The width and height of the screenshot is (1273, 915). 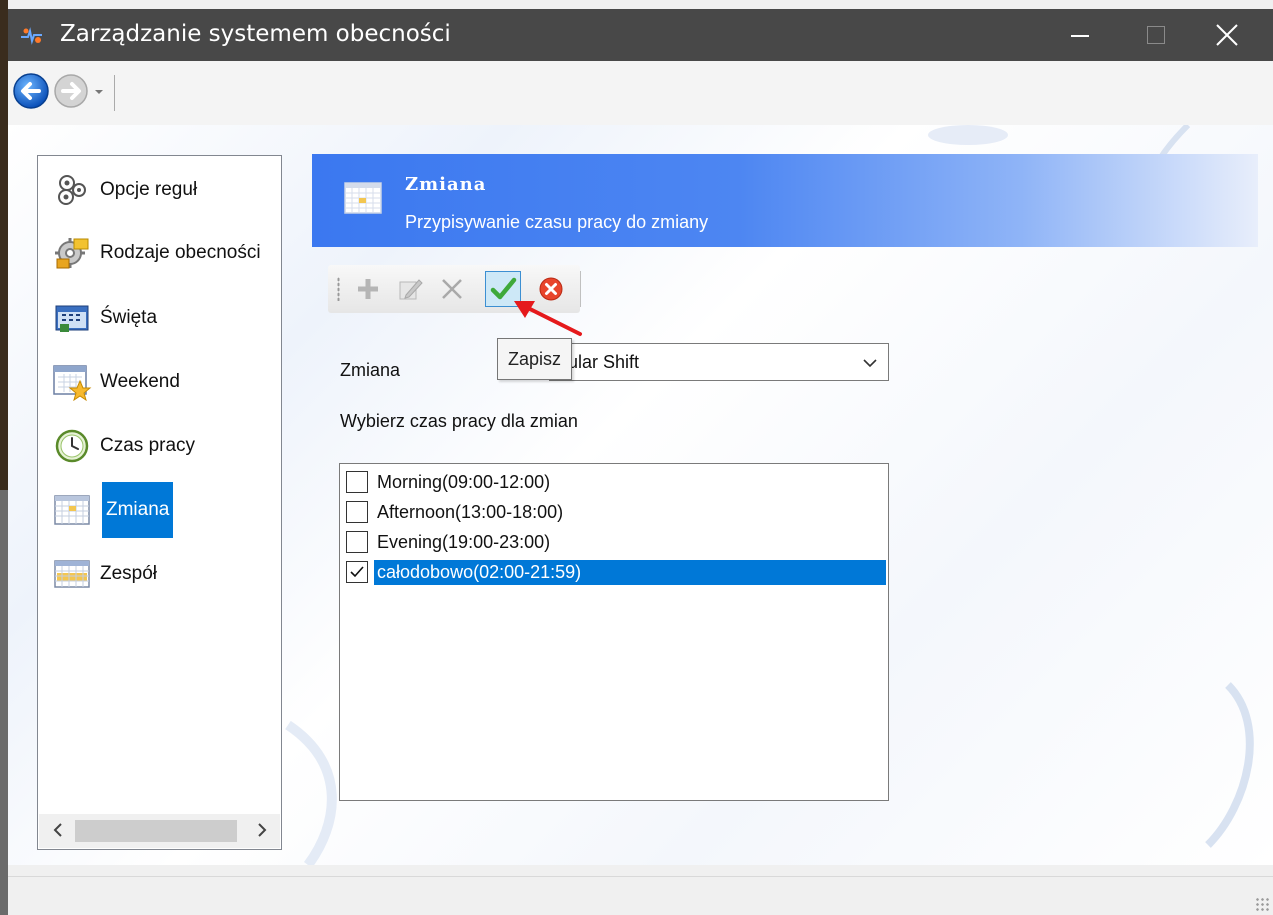 I want to click on sidebar-item-work-time: Czas pracy, so click(x=122, y=446).